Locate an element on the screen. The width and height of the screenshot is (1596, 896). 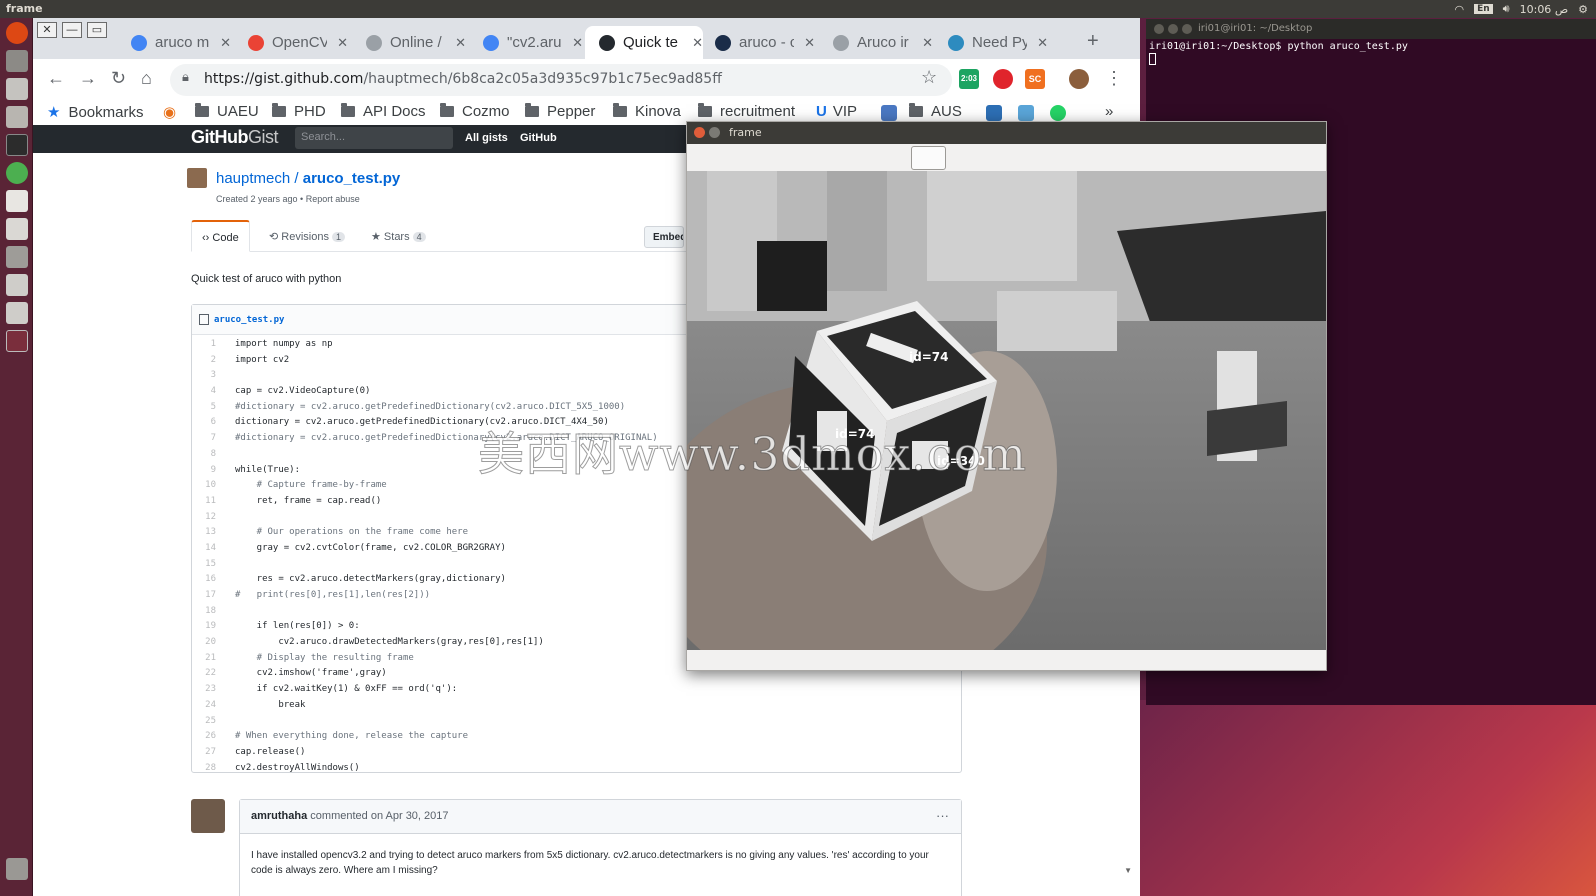
trash-icon is located at coordinates (17, 869).